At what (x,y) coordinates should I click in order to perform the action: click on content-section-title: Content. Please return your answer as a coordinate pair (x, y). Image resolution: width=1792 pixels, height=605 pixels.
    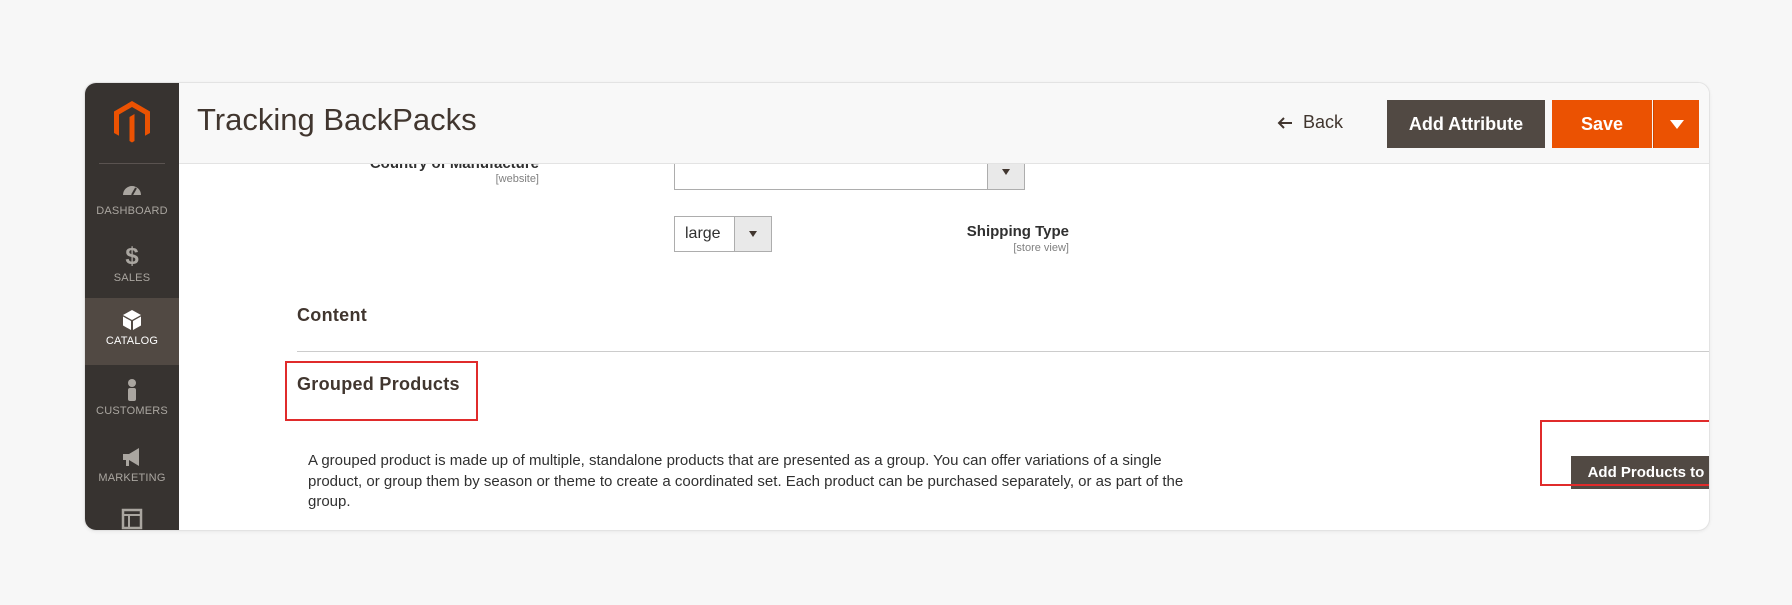
    Looking at the image, I should click on (332, 315).